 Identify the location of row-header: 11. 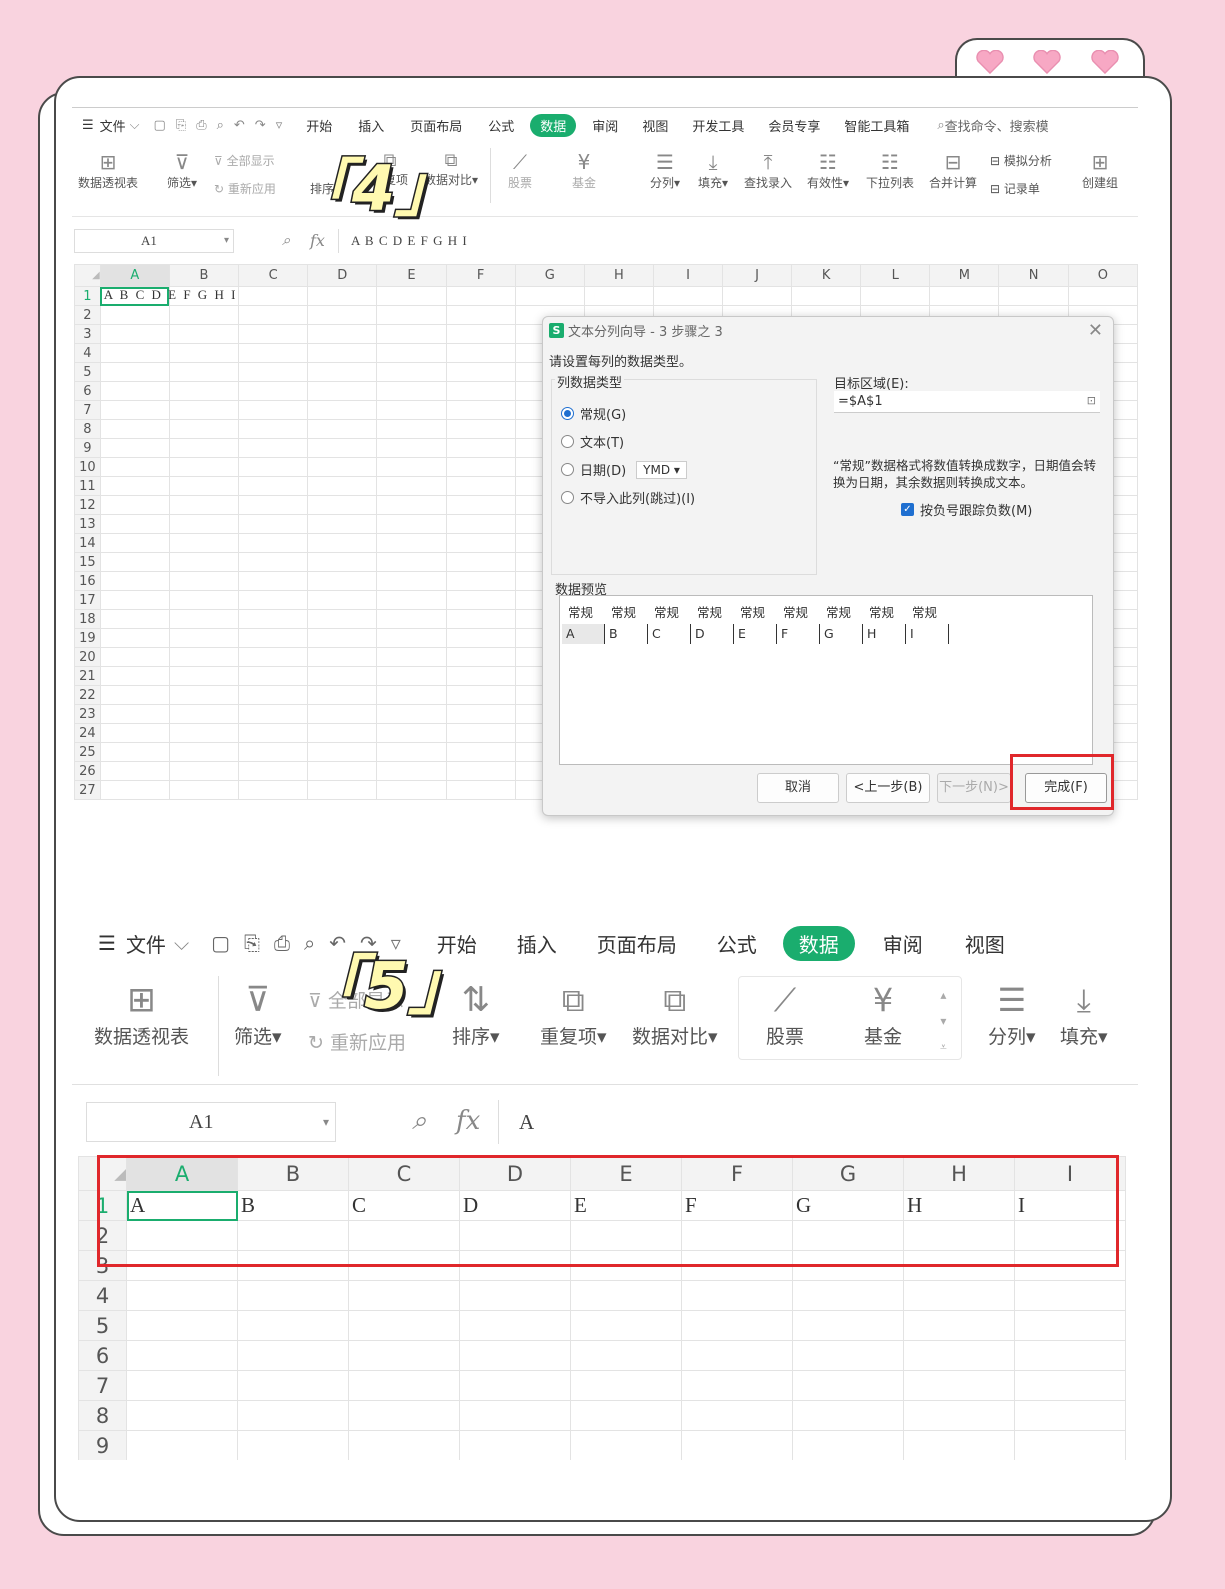
(87, 486).